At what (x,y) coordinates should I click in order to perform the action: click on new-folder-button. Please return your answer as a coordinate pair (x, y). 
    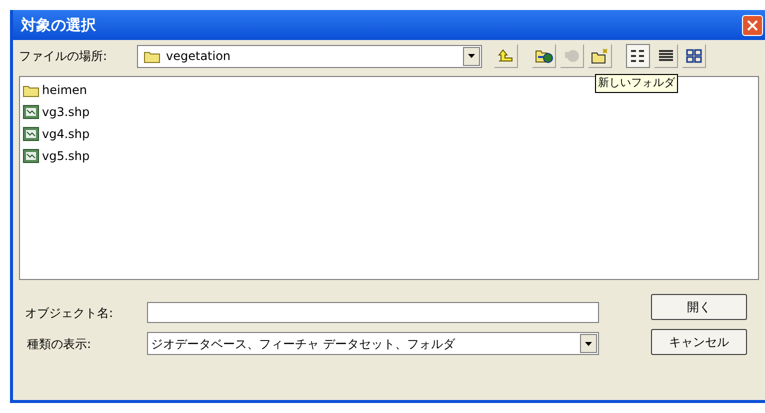
    Looking at the image, I should click on (600, 56).